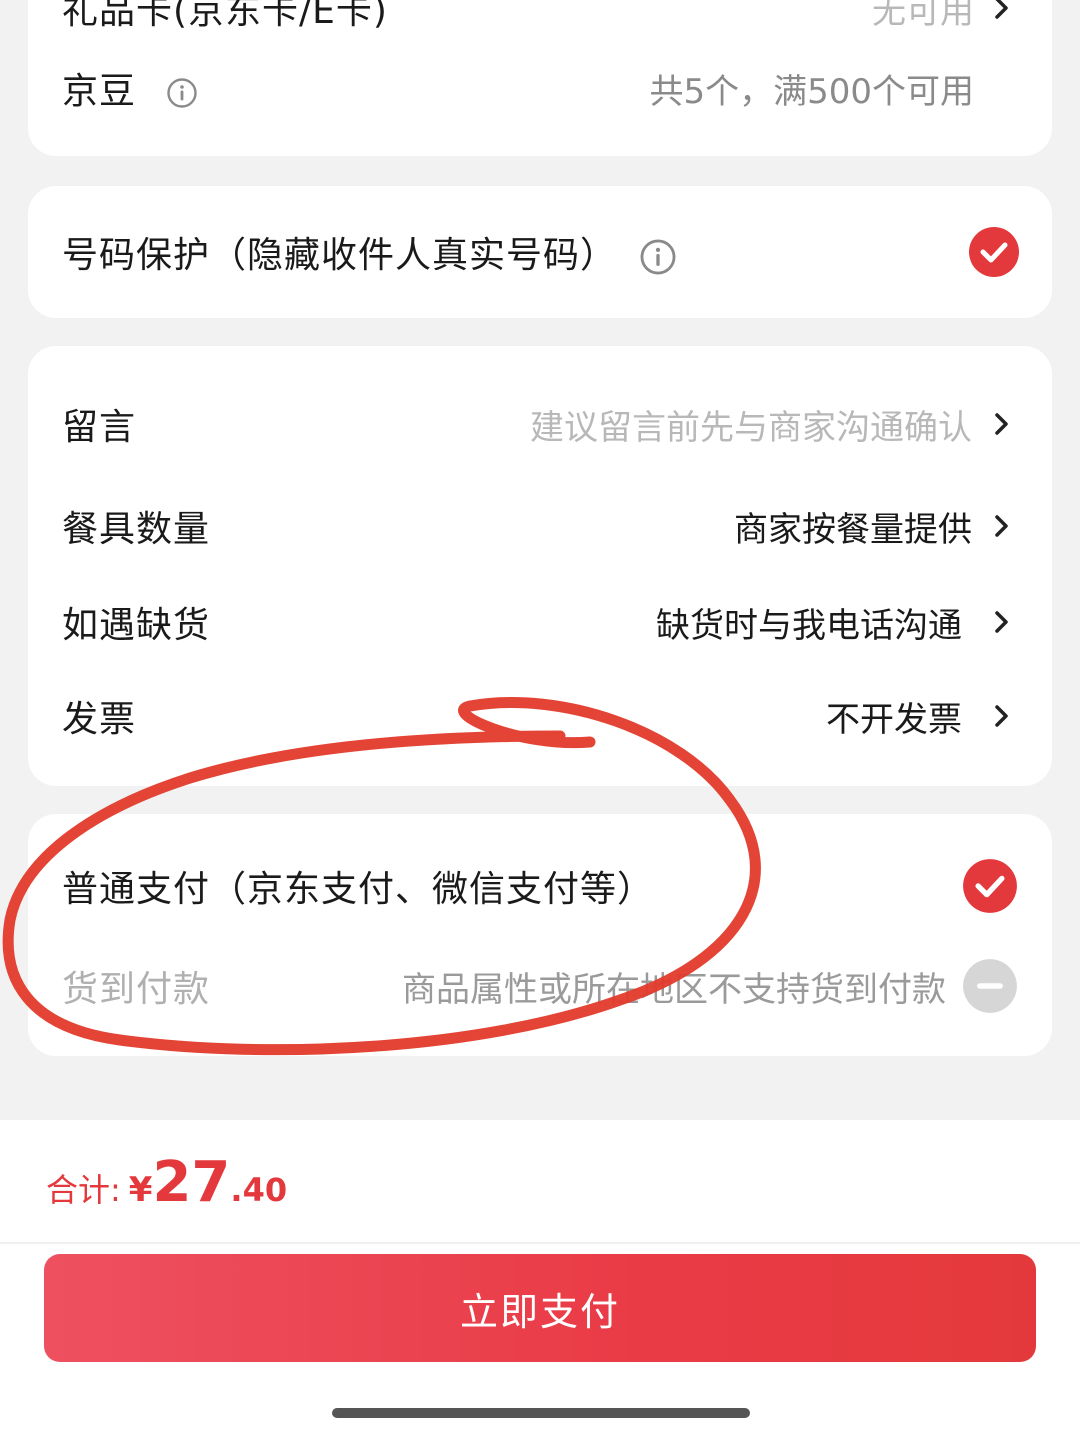  Describe the element at coordinates (674, 989) in the screenshot. I see `cod-note: 商品属性或所在地区不支持货到付款` at that location.